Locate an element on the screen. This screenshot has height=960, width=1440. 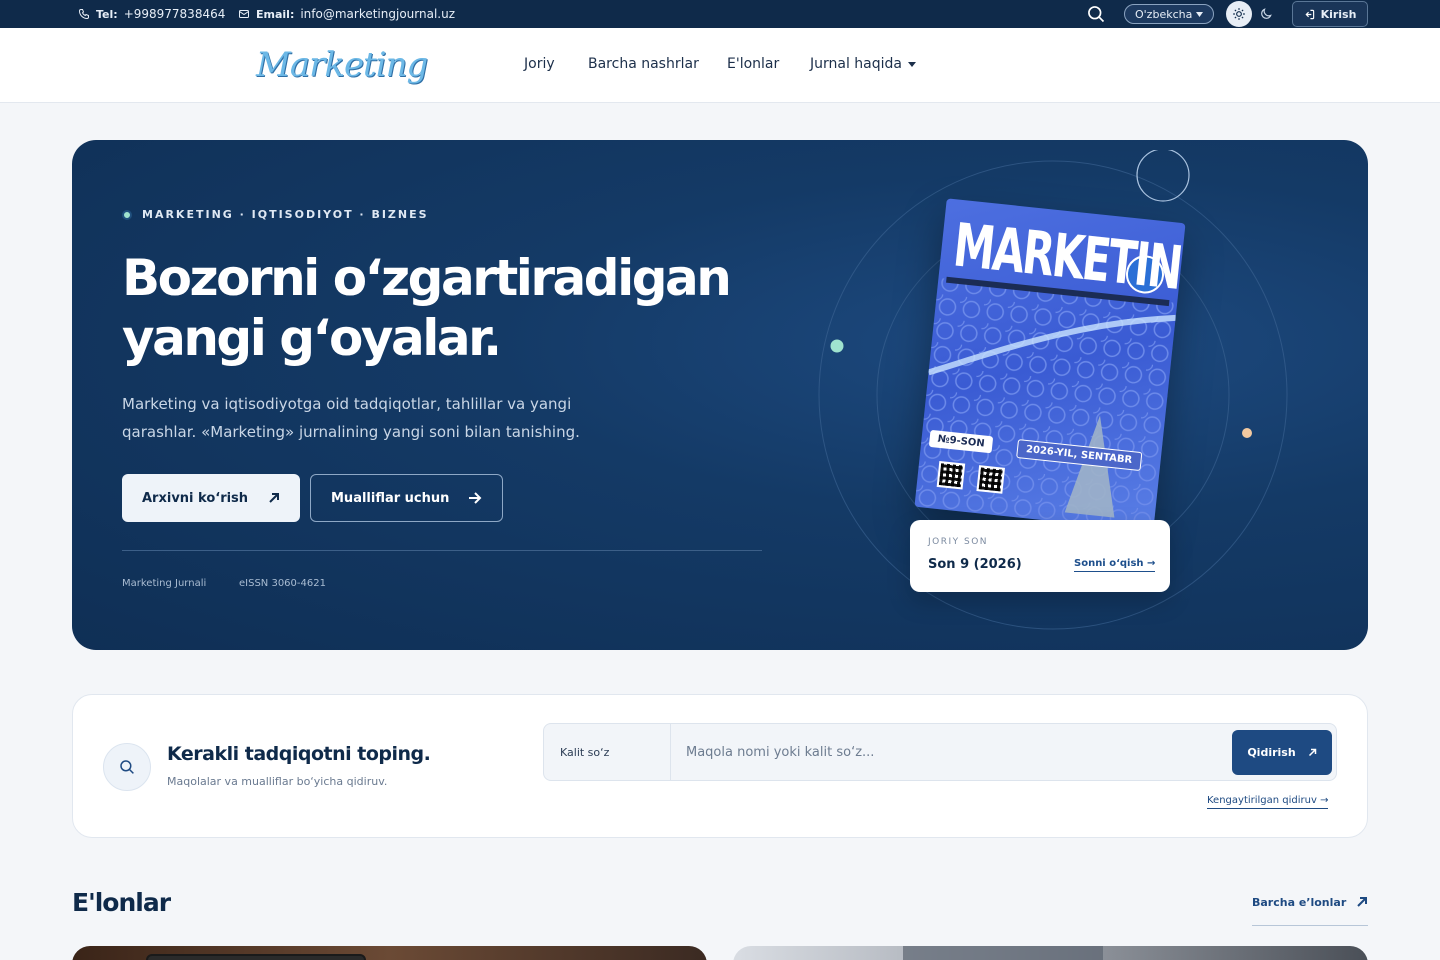
announcements-title: E'lonlar is located at coordinates (121, 902).